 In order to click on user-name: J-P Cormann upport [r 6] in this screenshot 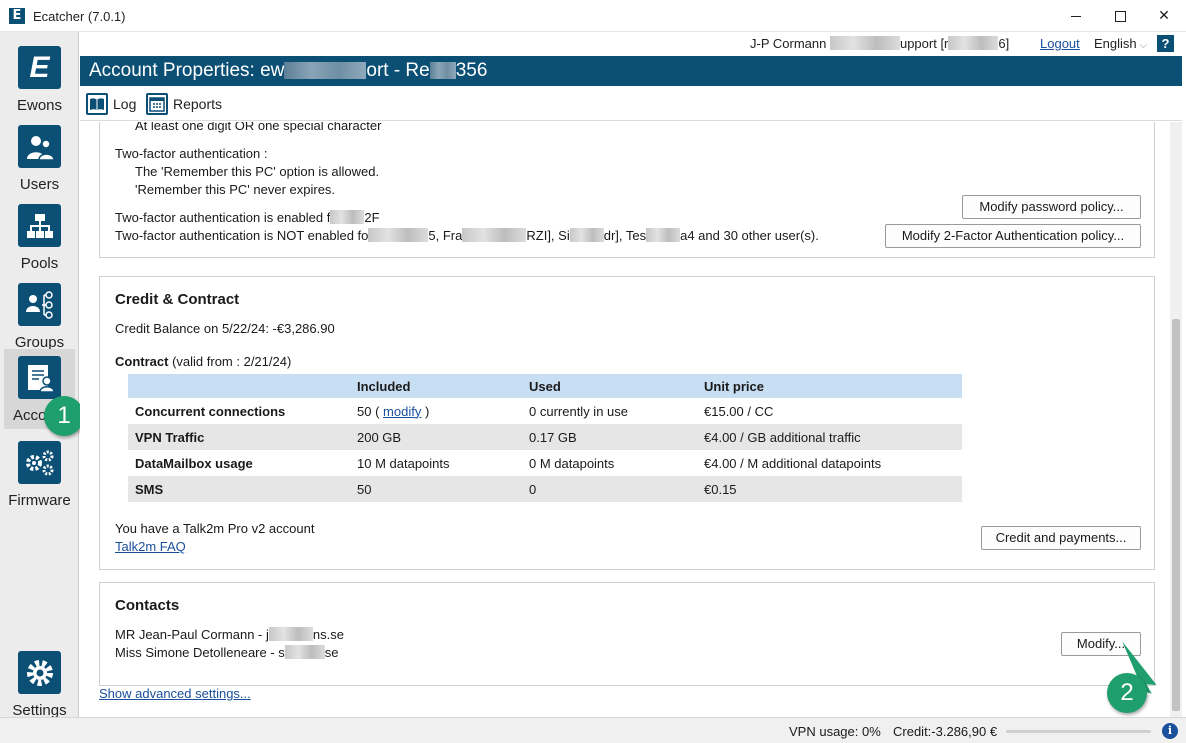, I will do `click(880, 43)`.